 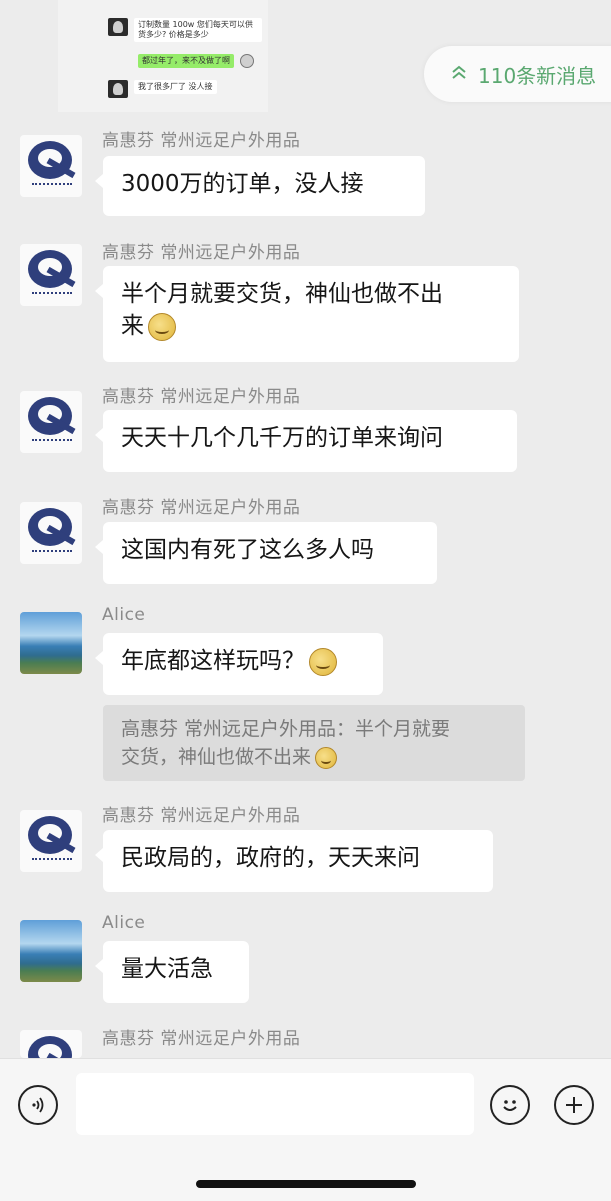 What do you see at coordinates (266, 553) in the screenshot?
I see `message-bubble: 这国内有死了这么多人吗` at bounding box center [266, 553].